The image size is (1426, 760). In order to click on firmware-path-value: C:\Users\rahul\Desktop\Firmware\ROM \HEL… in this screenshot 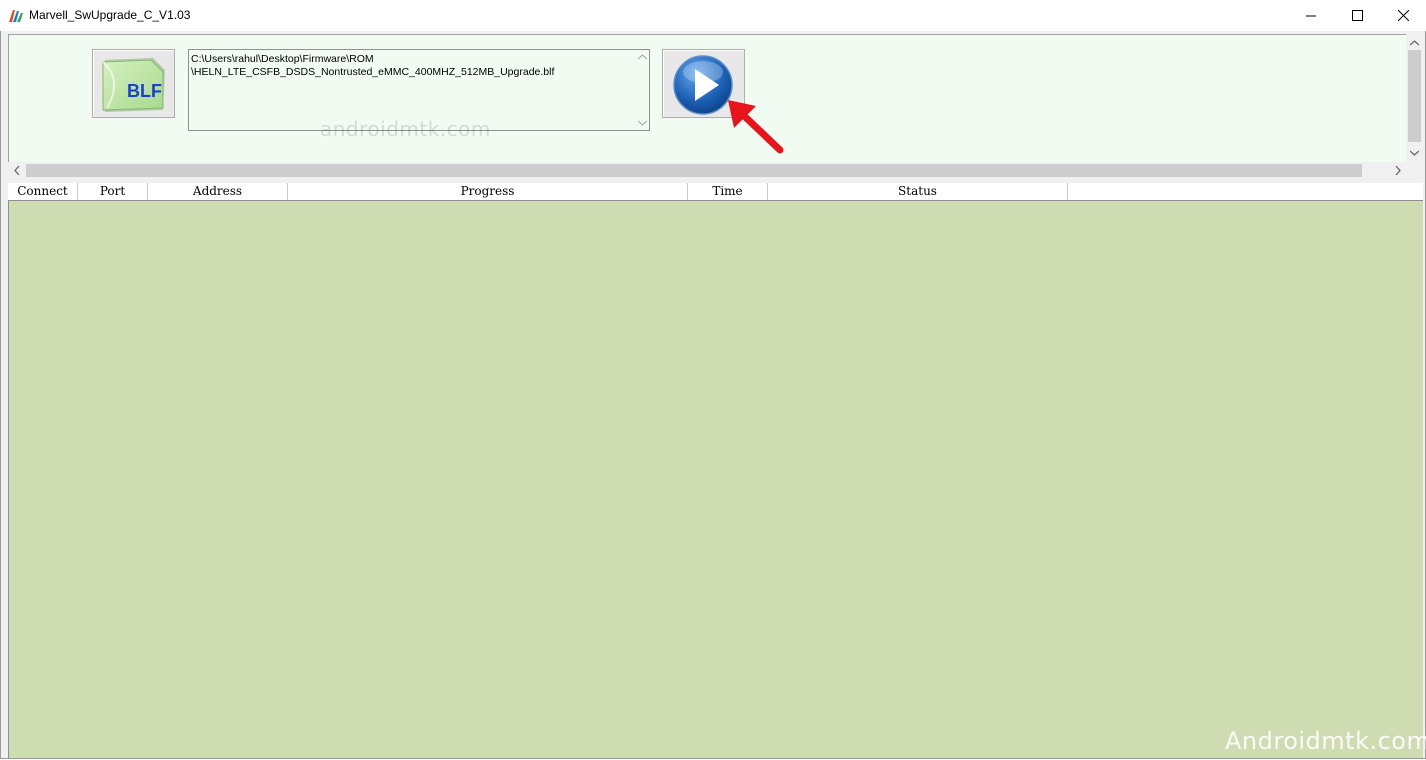, I will do `click(373, 65)`.